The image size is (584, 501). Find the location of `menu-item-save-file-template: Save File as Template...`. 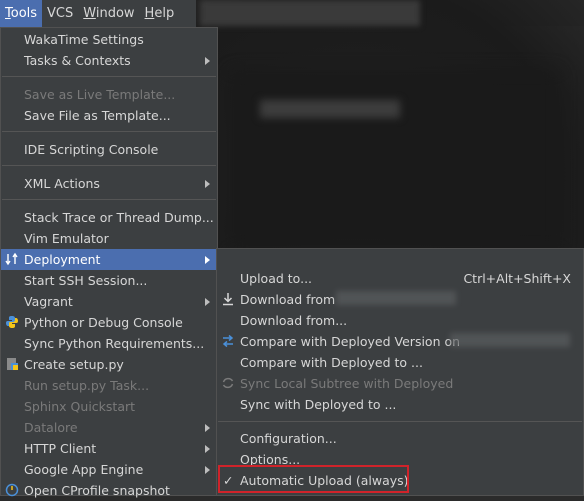

menu-item-save-file-template: Save File as Template... is located at coordinates (109, 115).